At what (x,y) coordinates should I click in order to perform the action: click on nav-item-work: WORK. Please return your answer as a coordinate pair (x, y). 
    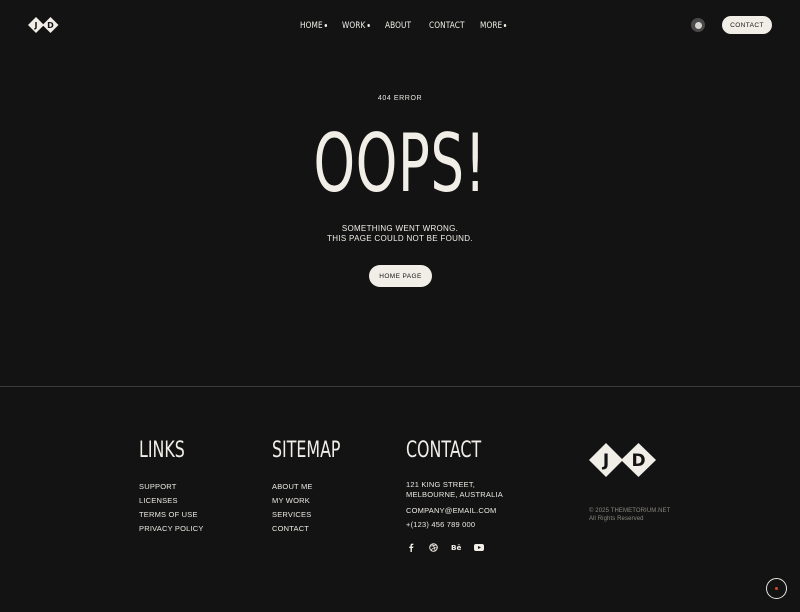
    Looking at the image, I should click on (356, 26).